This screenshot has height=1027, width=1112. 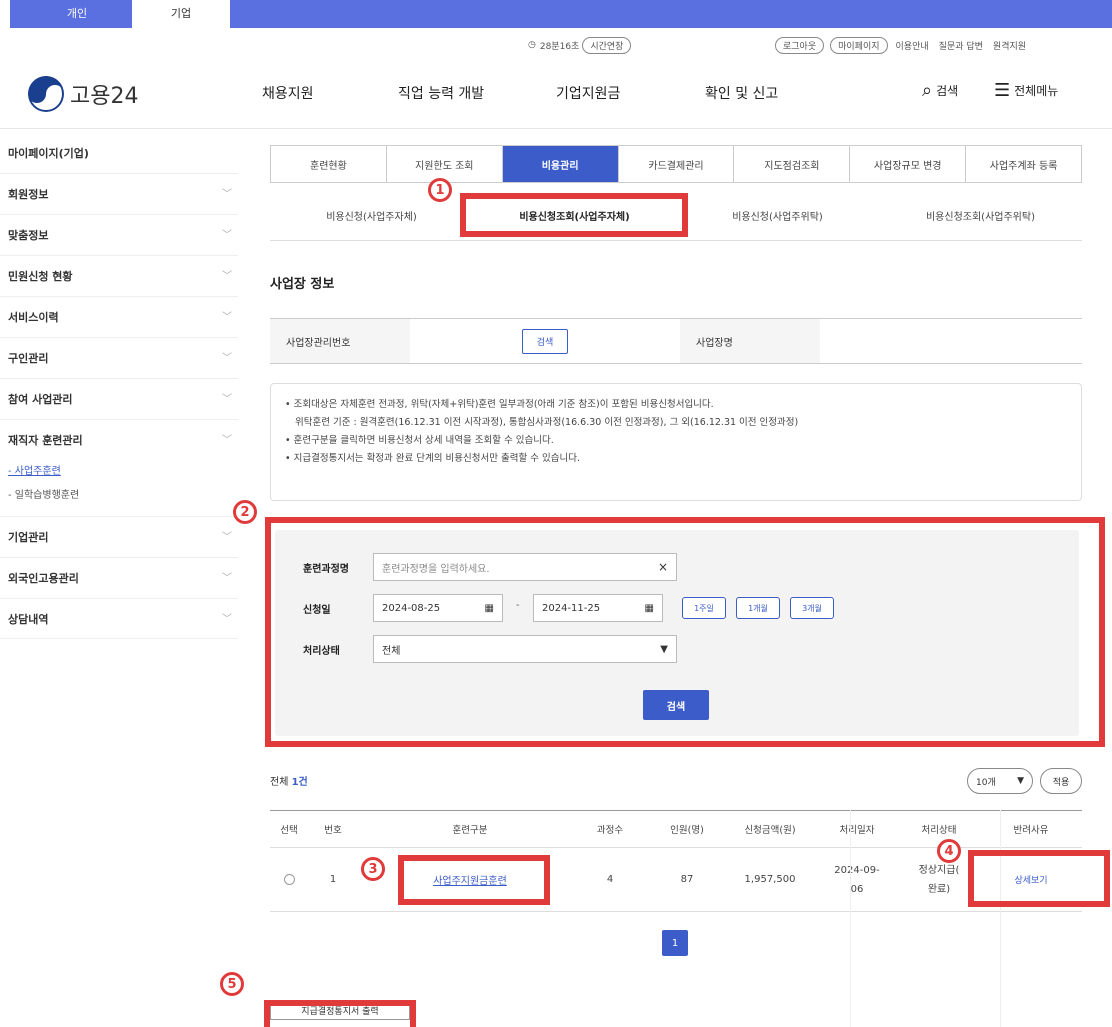 What do you see at coordinates (792, 164) in the screenshot?
I see `tab-inspection: 지도점검조회` at bounding box center [792, 164].